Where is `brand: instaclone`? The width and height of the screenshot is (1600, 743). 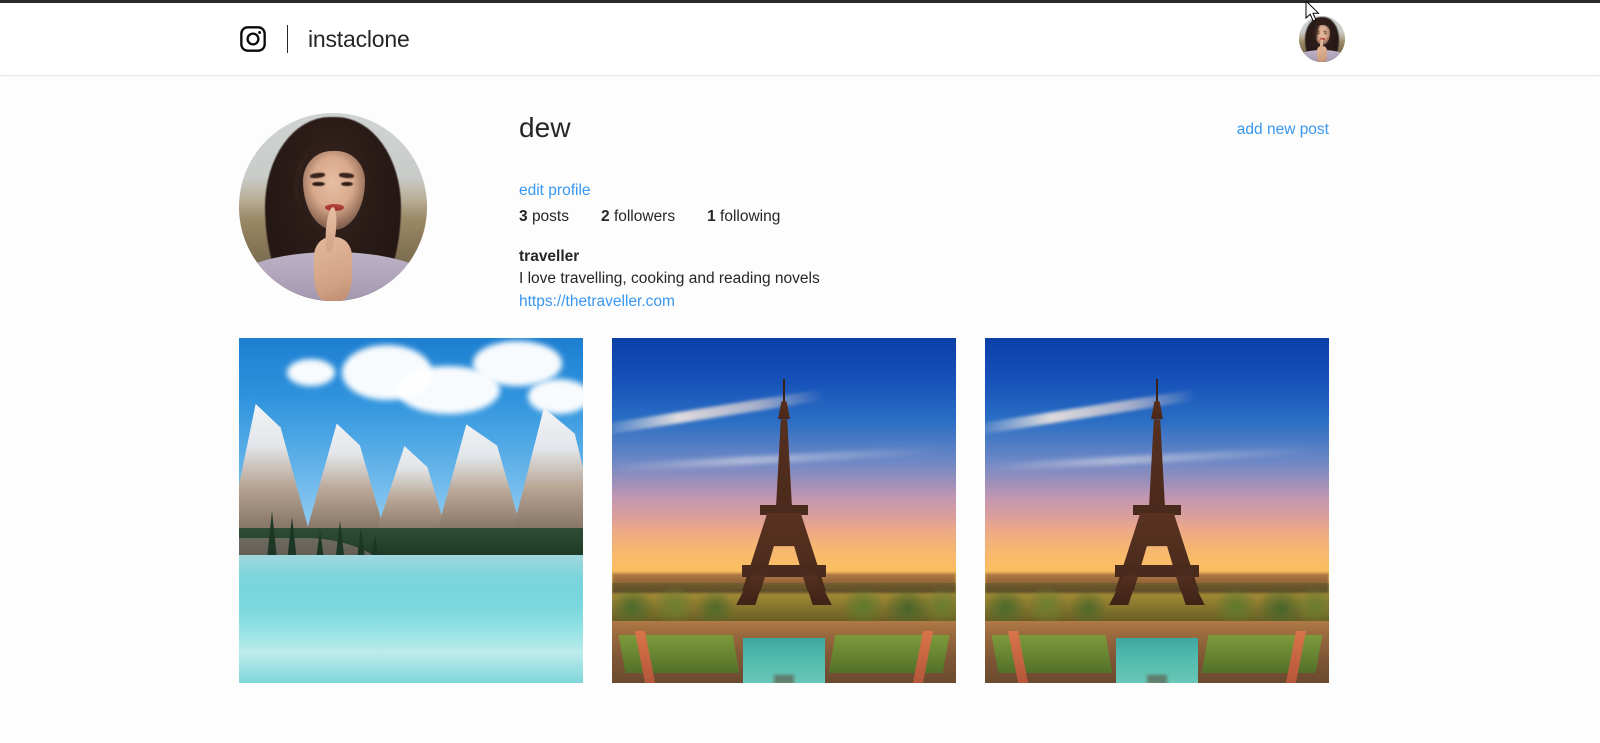
brand: instaclone is located at coordinates (324, 39).